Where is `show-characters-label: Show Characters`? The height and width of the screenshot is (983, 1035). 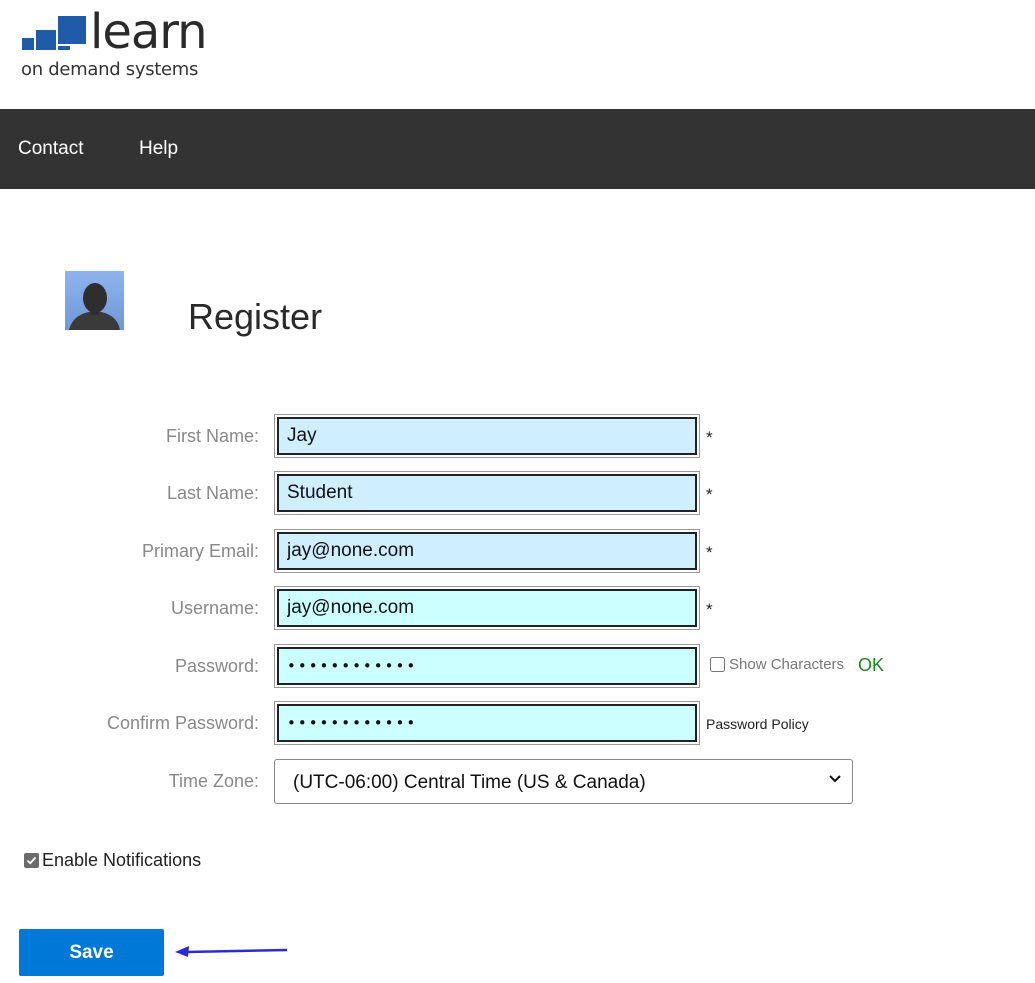
show-characters-label: Show Characters is located at coordinates (787, 664).